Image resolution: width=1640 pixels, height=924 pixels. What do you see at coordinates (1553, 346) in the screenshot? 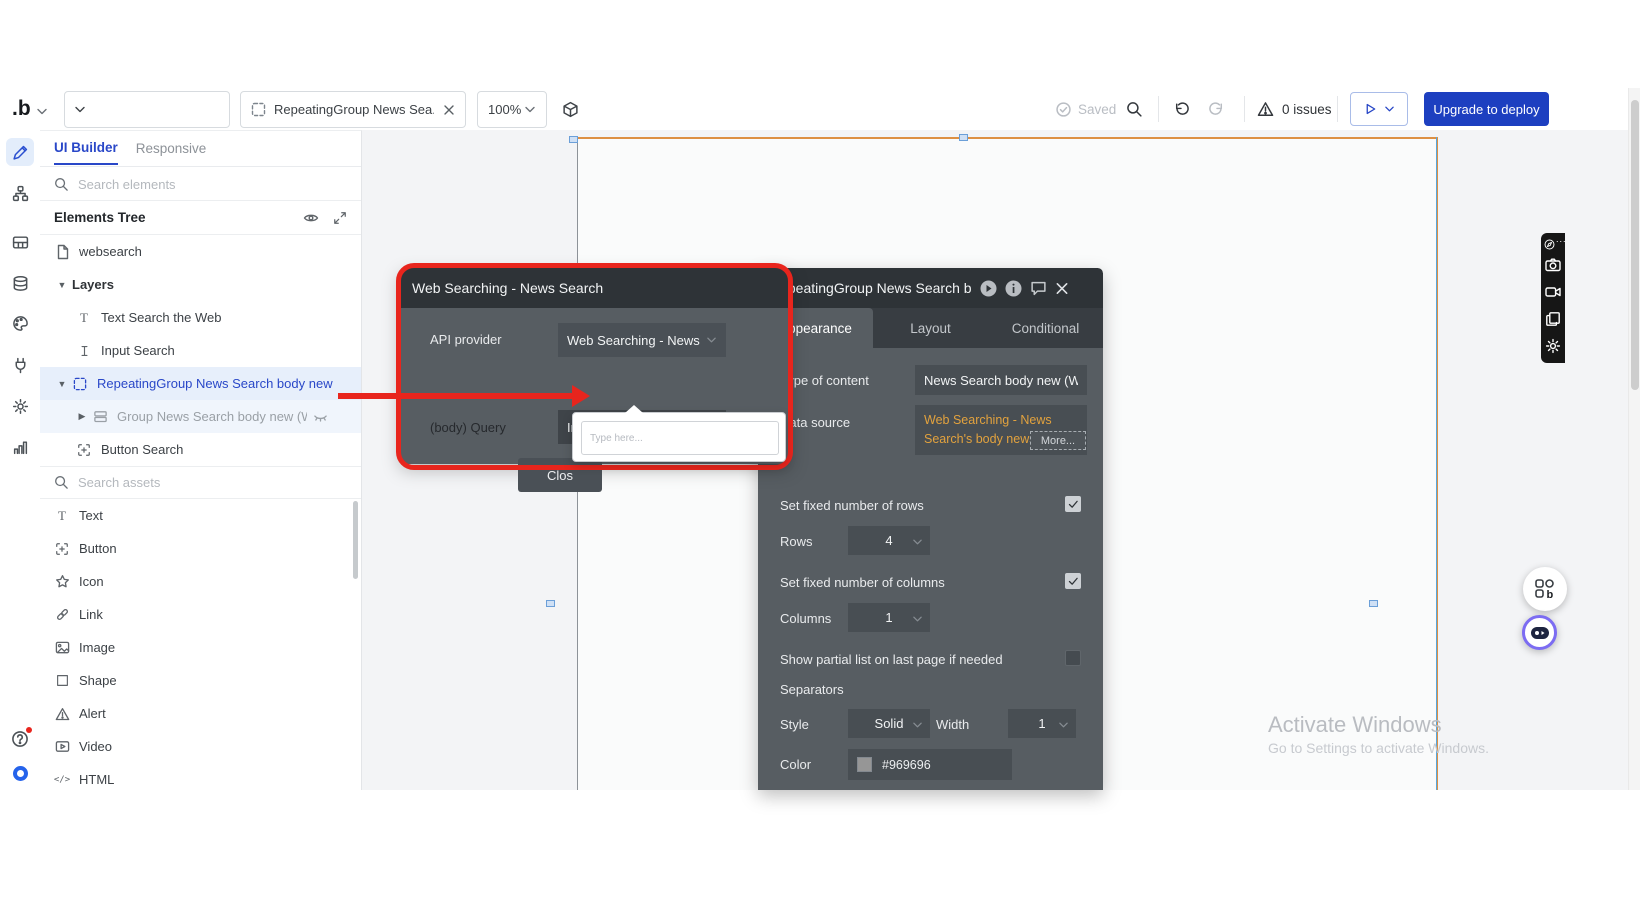
I see `gear-icon` at bounding box center [1553, 346].